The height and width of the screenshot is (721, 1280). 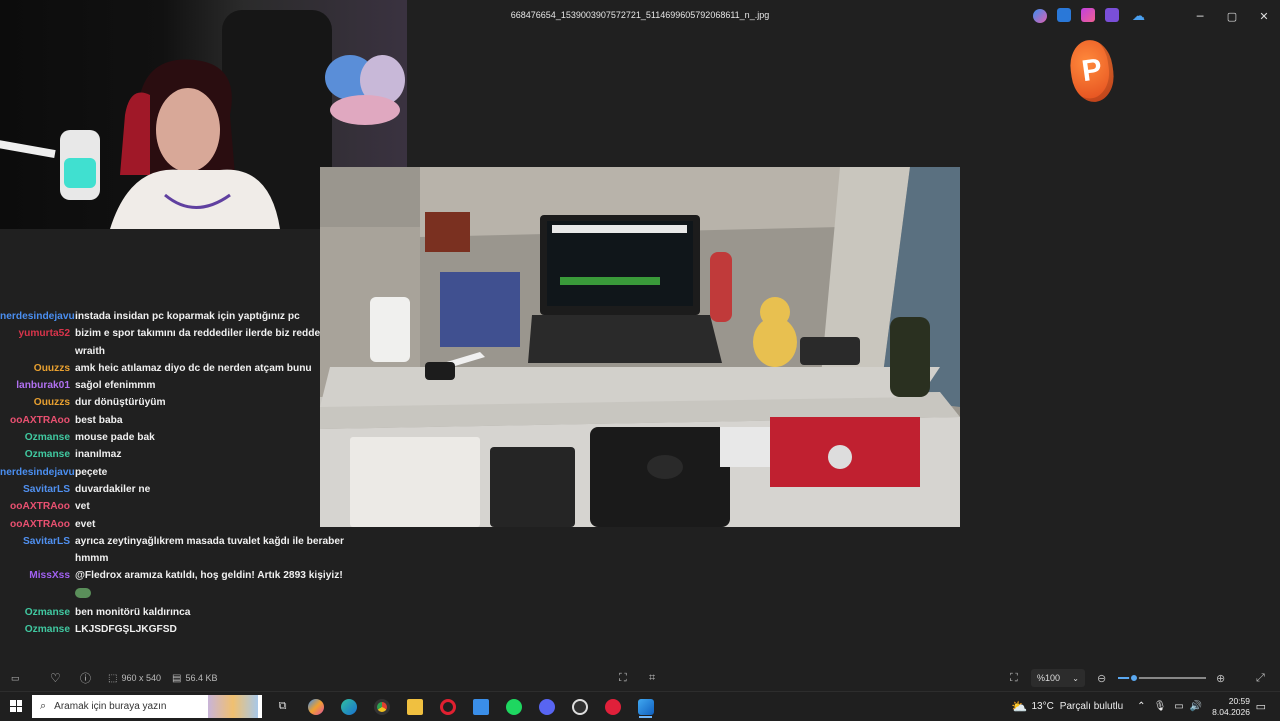 What do you see at coordinates (115, 386) in the screenshot?
I see `chat-text: sağol efenimmm` at bounding box center [115, 386].